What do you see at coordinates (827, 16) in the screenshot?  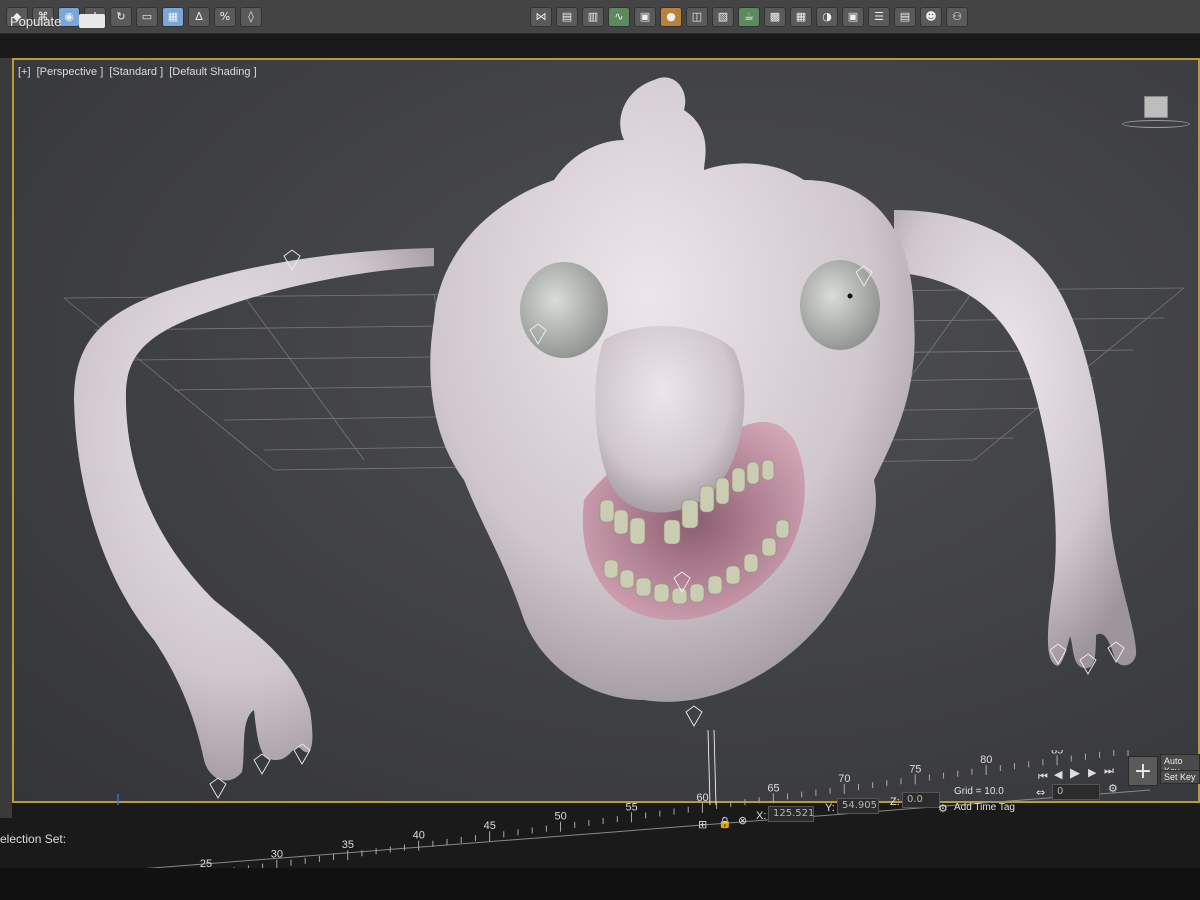 I see `render-online-icon: ◑` at bounding box center [827, 16].